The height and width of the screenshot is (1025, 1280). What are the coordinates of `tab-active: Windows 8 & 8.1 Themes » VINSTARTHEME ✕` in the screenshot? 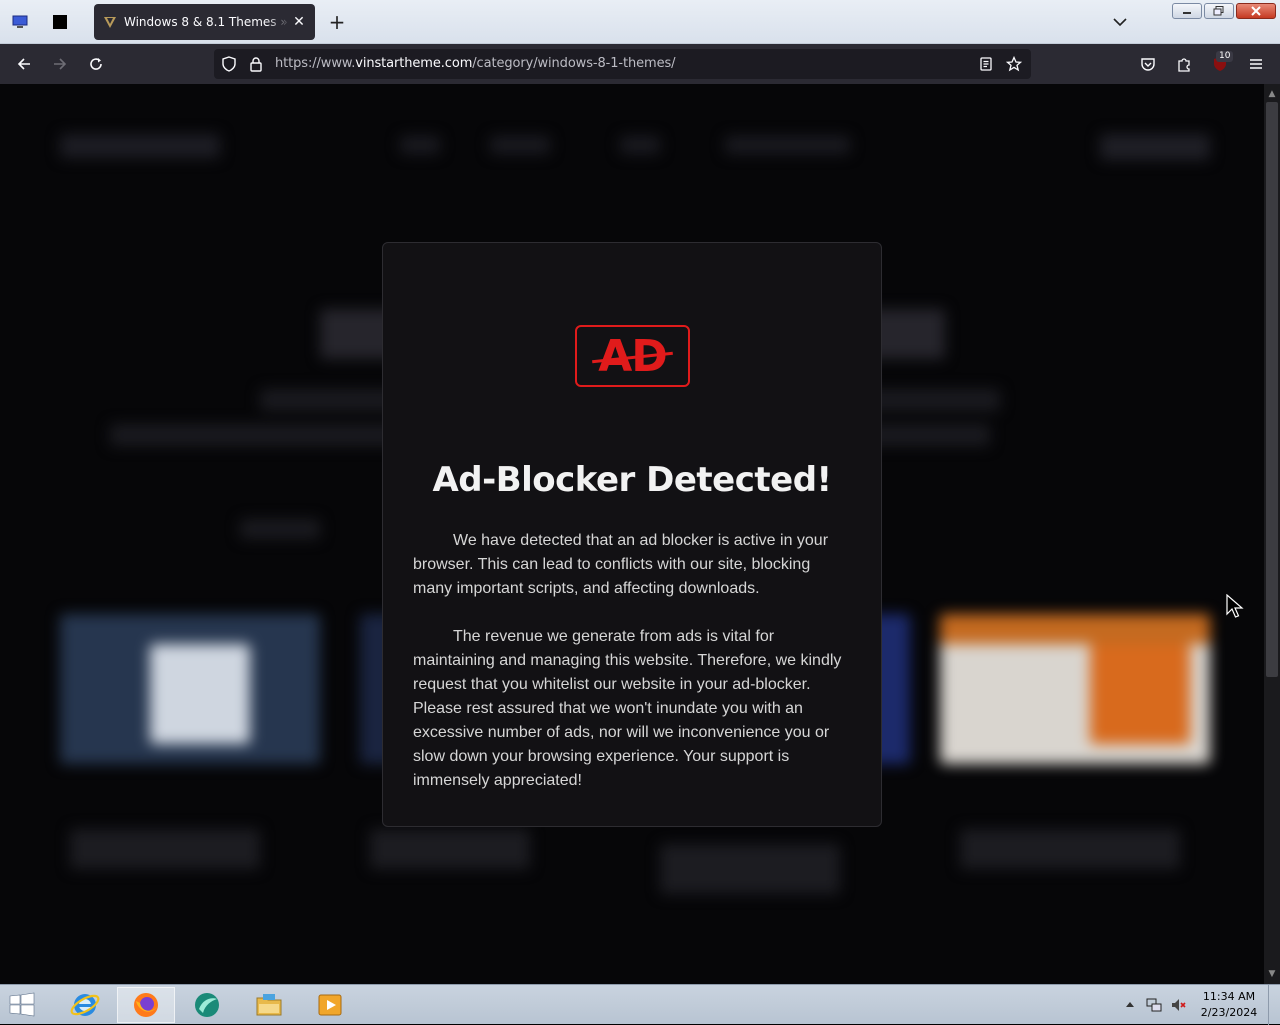 It's located at (204, 22).